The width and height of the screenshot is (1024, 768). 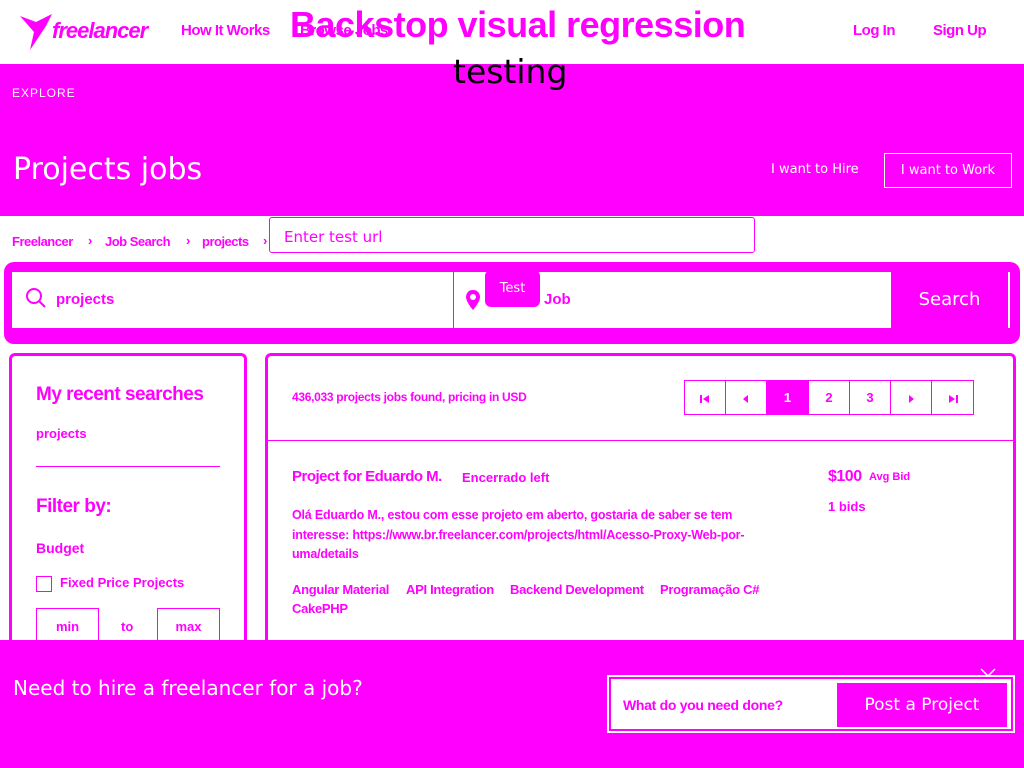 I want to click on page-1-button: 1, so click(x=788, y=397).